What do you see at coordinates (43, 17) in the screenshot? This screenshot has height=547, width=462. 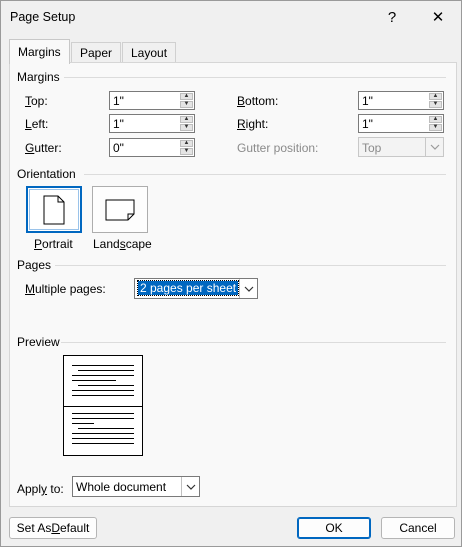 I see `window-title: Page Setup` at bounding box center [43, 17].